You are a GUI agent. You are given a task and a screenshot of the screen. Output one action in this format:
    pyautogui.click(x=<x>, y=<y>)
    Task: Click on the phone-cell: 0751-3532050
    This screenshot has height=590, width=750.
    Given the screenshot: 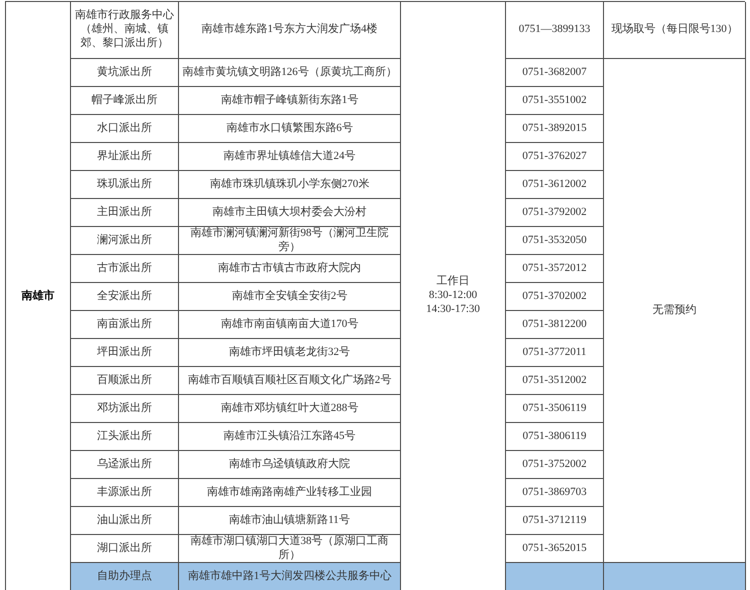 What is the action you would take?
    pyautogui.click(x=555, y=241)
    